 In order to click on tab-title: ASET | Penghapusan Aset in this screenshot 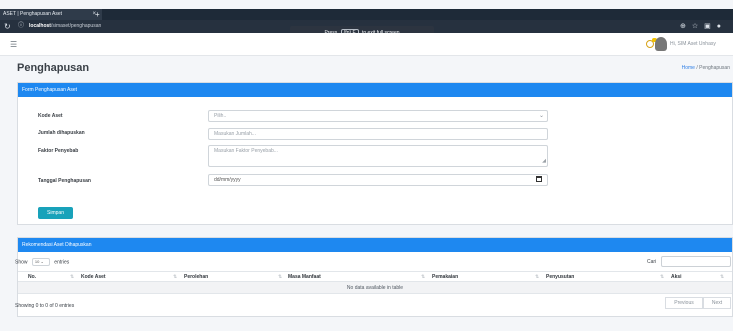, I will do `click(33, 14)`.